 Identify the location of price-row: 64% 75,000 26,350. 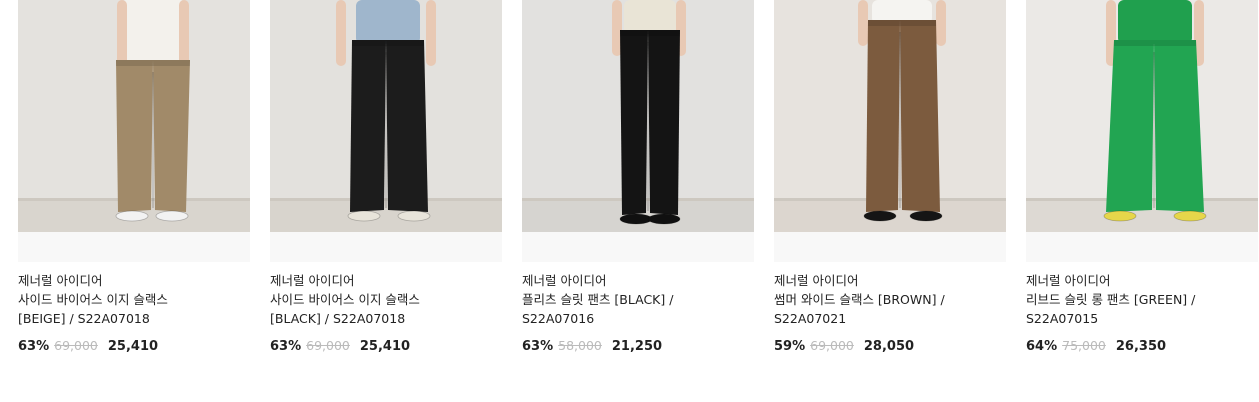
(1142, 346).